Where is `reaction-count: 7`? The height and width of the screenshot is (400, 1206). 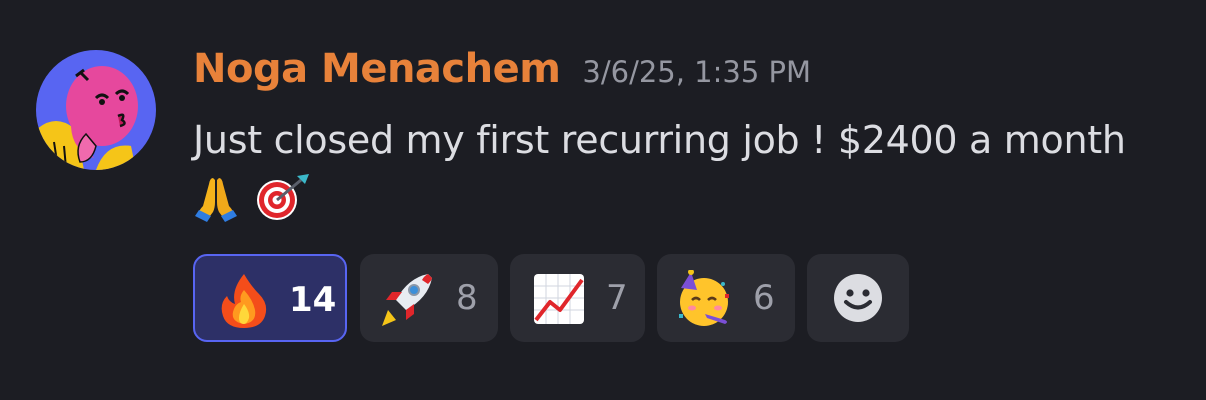
reaction-count: 7 is located at coordinates (617, 298).